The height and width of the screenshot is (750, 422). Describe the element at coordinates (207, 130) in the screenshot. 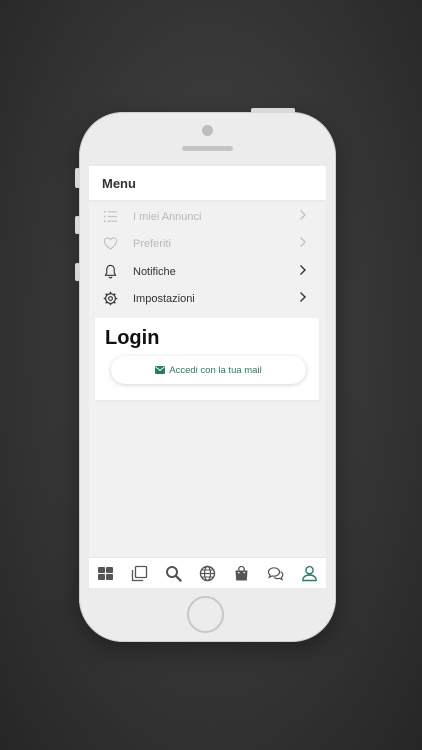

I see `front-camera` at that location.